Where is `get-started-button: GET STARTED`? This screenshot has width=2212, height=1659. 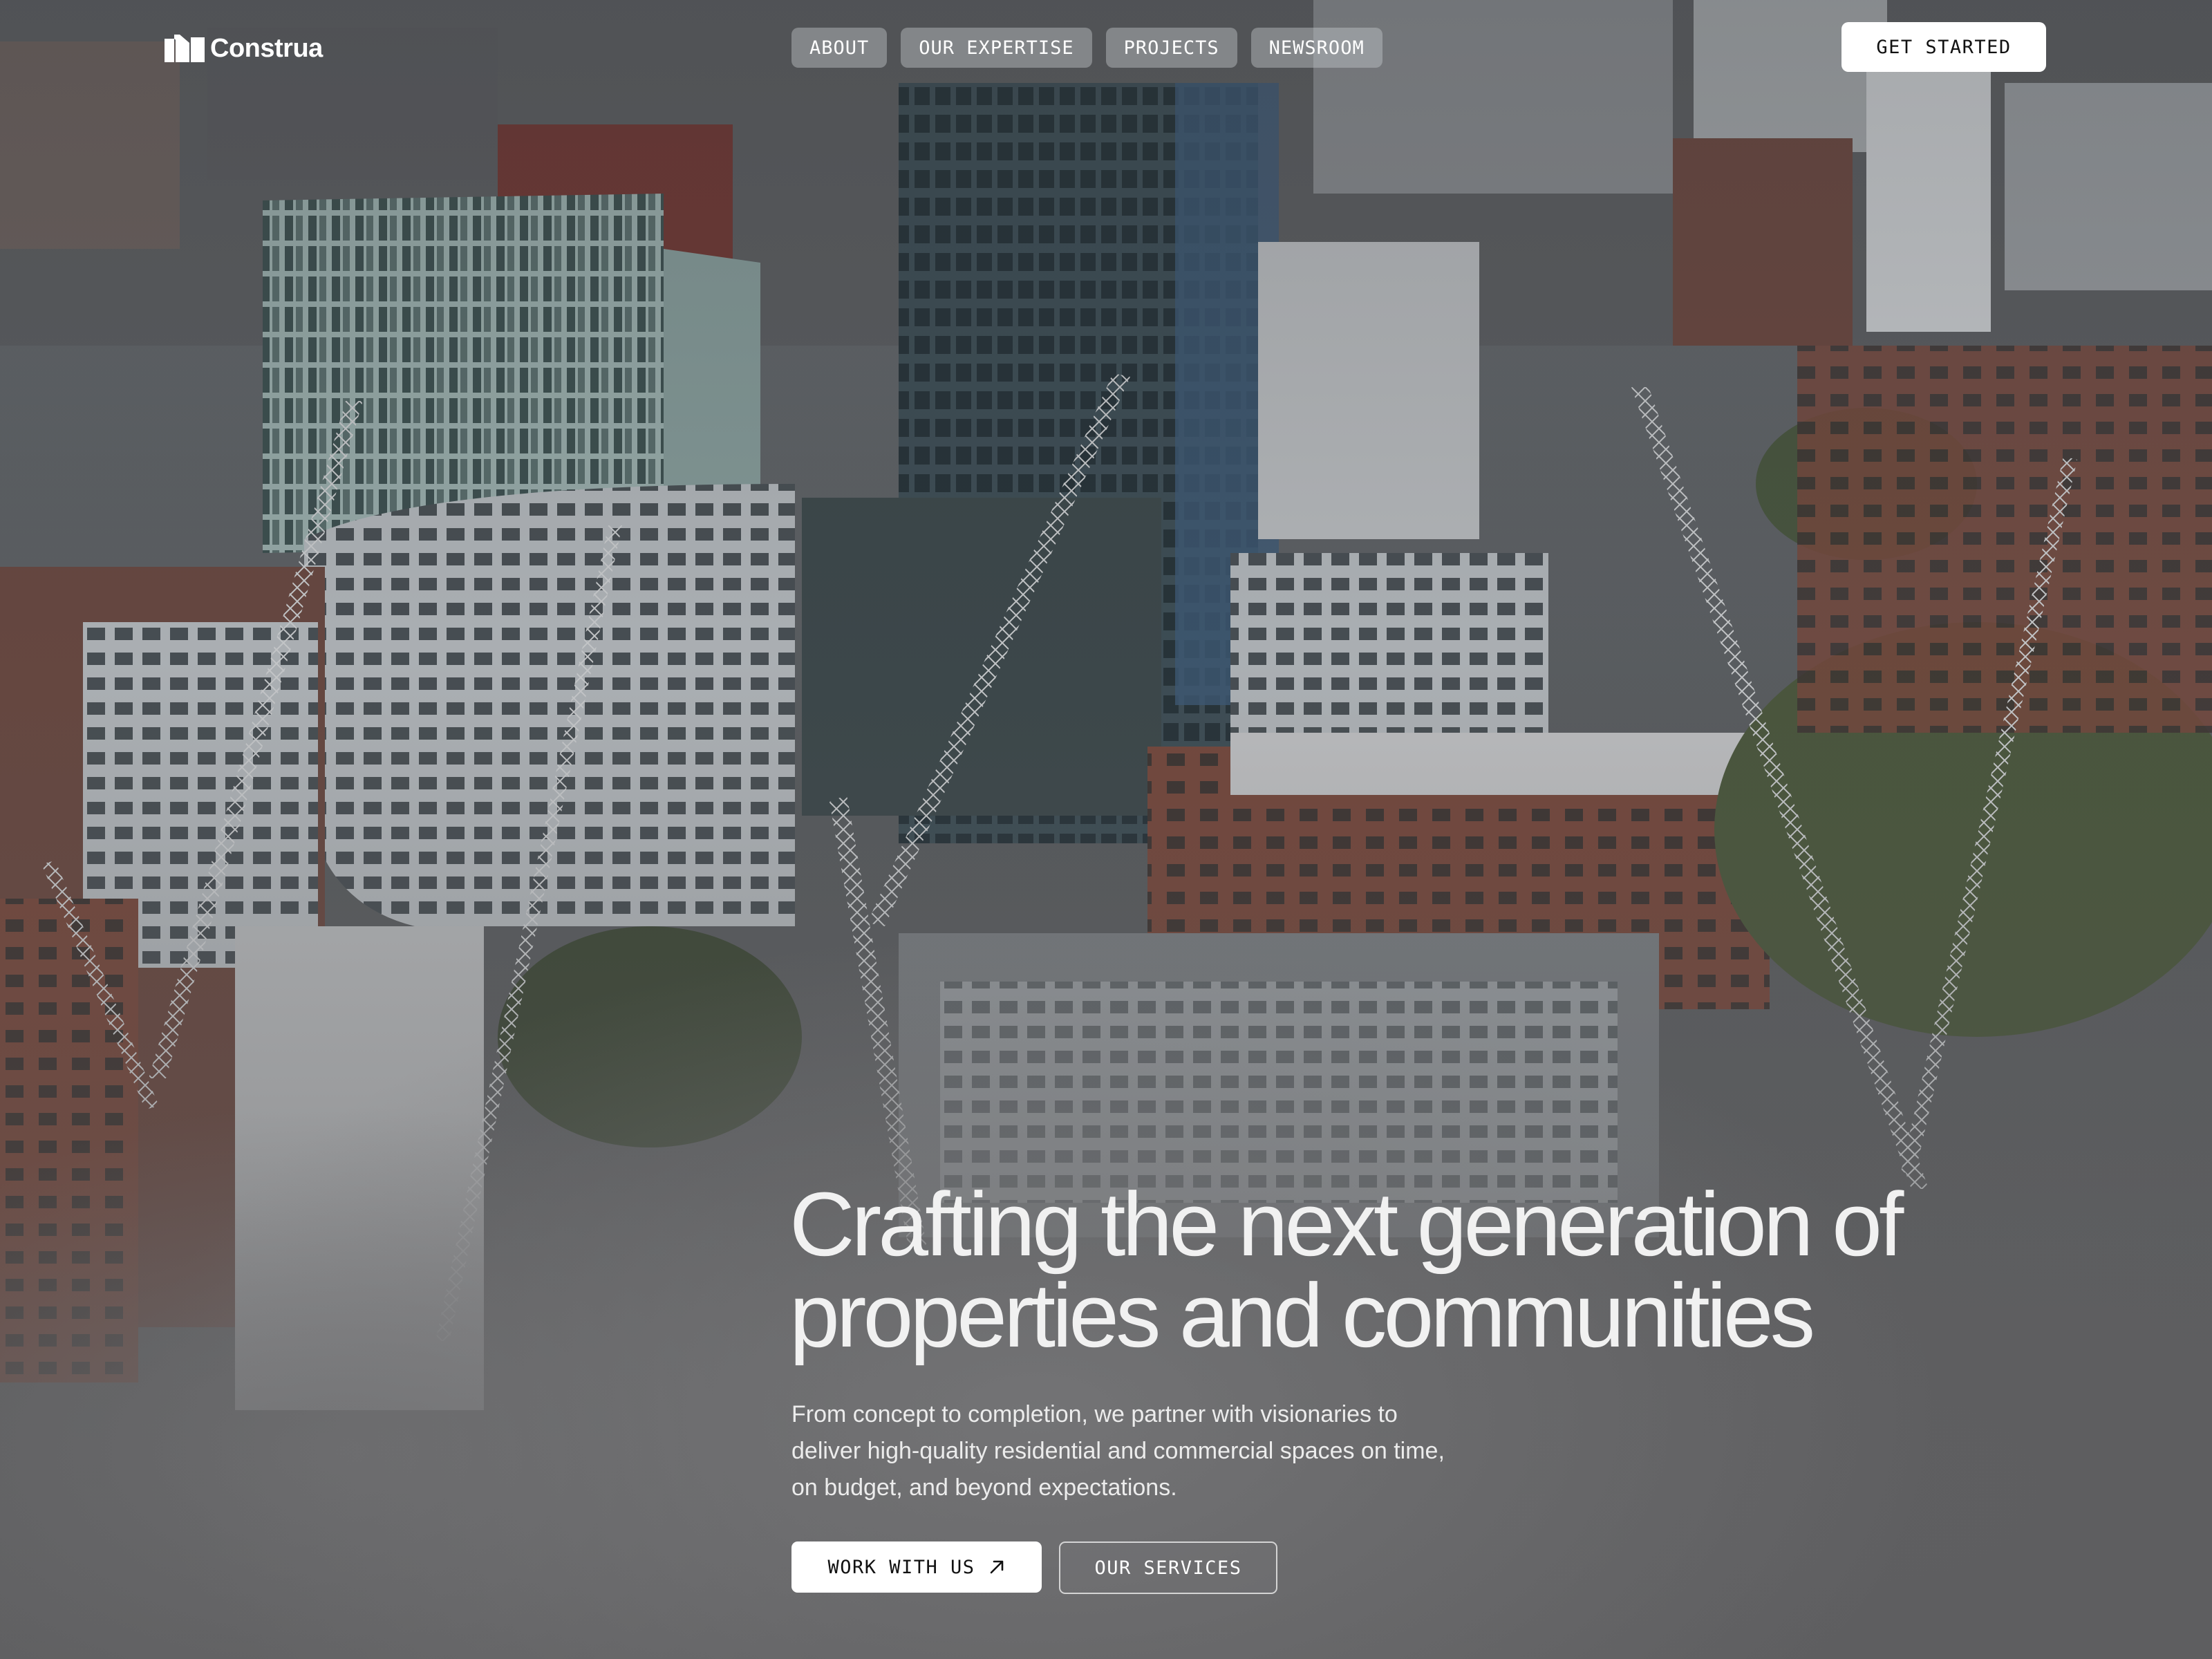
get-started-button: GET STARTED is located at coordinates (1943, 47).